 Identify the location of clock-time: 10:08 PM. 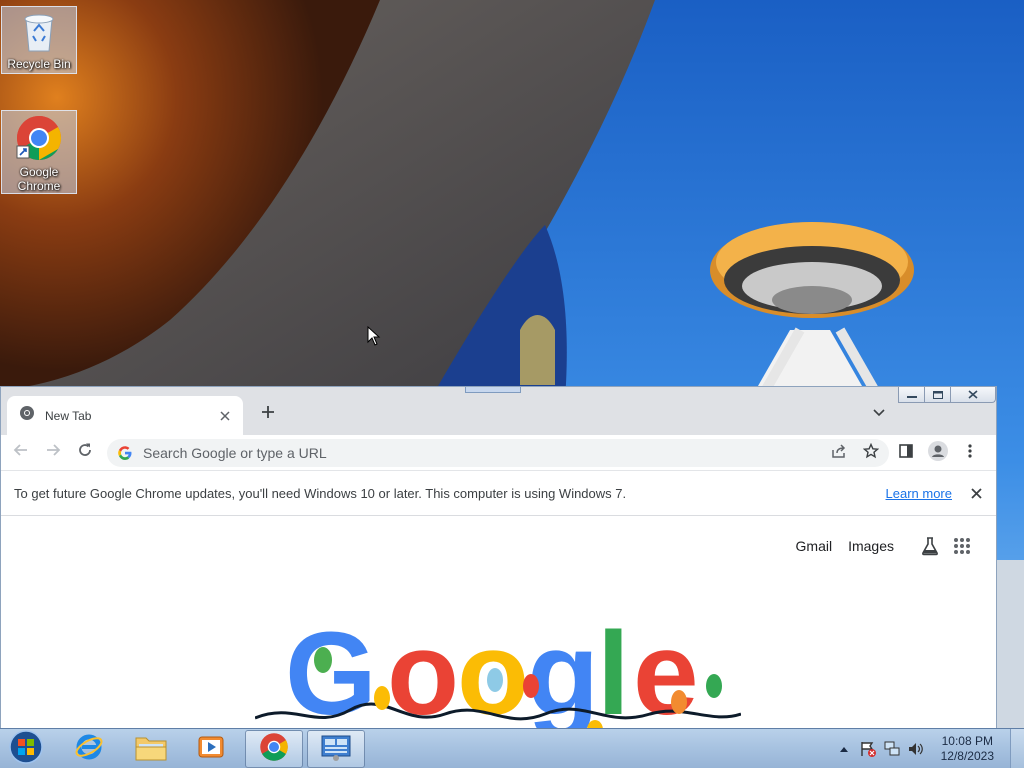
(967, 741).